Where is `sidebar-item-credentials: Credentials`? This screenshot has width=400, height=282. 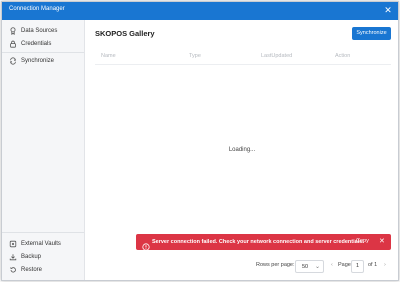 sidebar-item-credentials: Credentials is located at coordinates (29, 43).